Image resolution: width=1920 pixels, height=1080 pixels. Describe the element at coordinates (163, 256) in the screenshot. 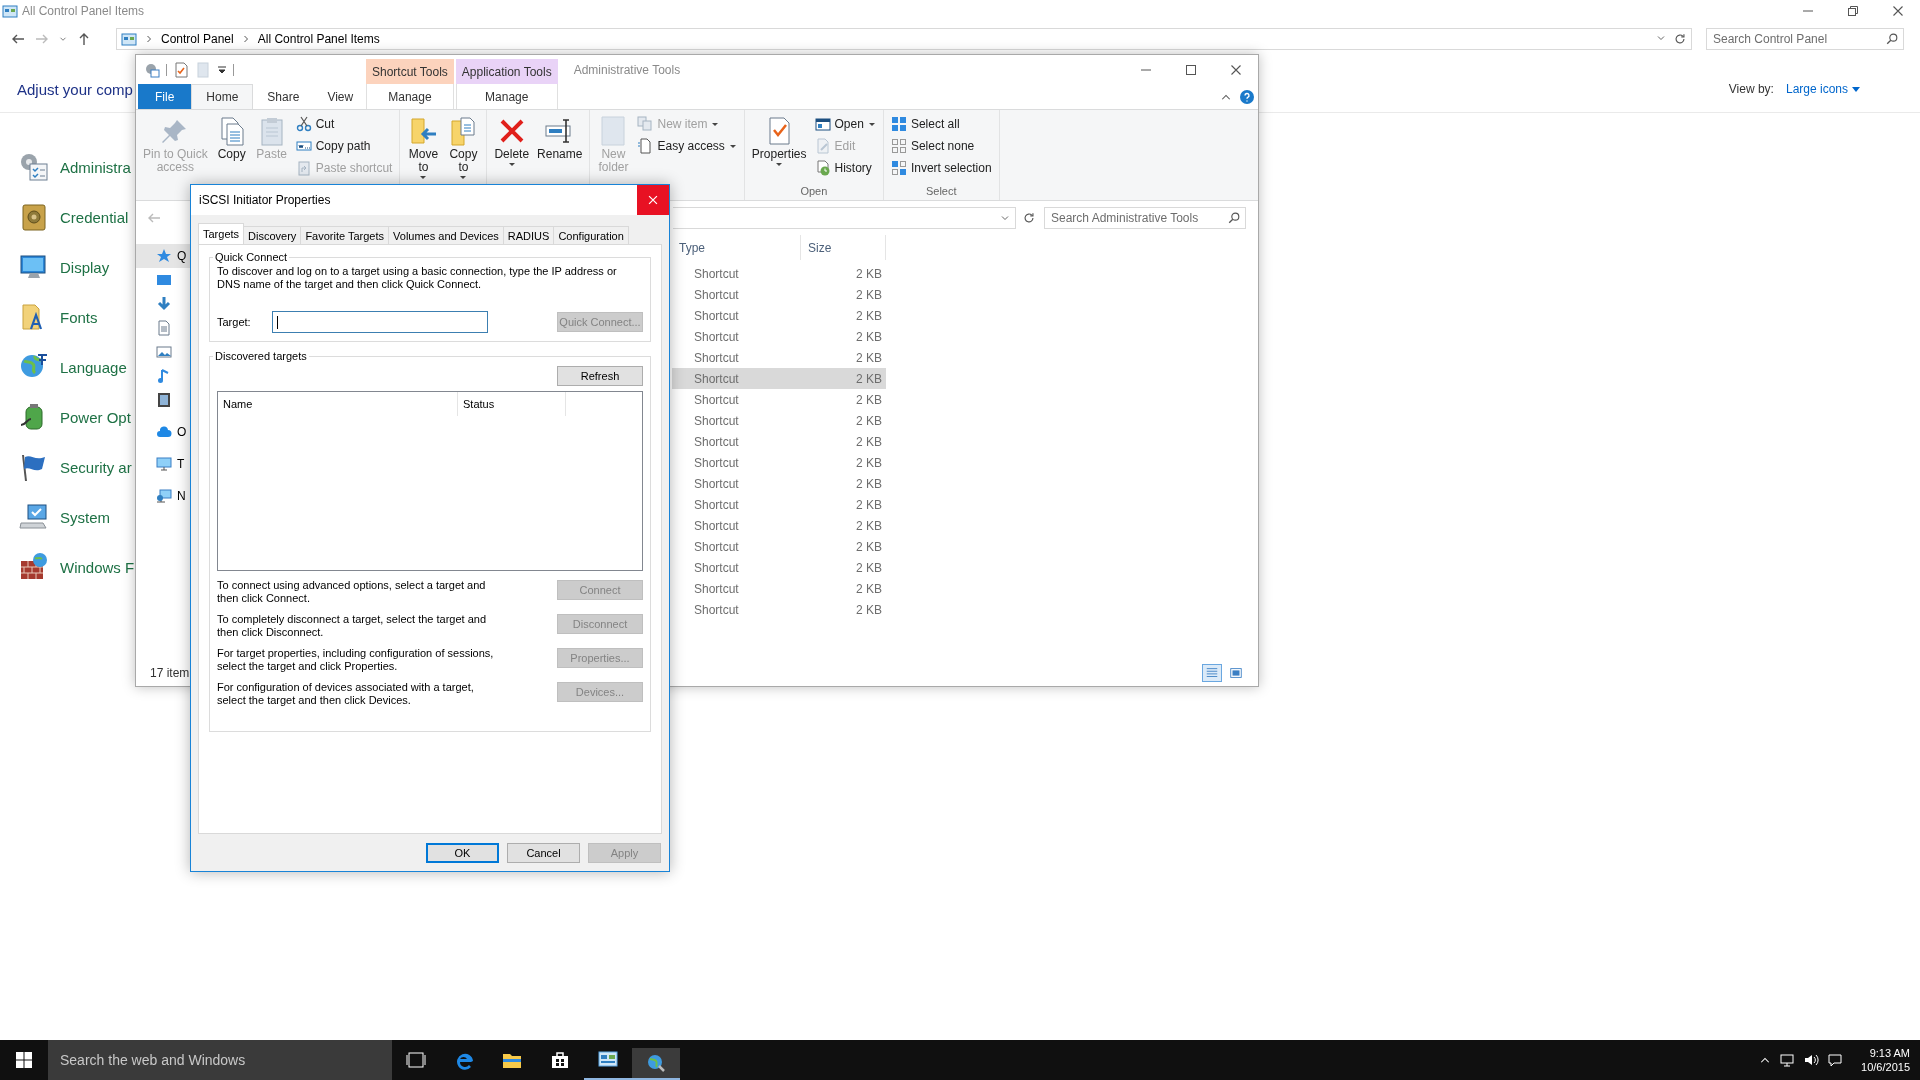

I see `nav-item: Q` at that location.